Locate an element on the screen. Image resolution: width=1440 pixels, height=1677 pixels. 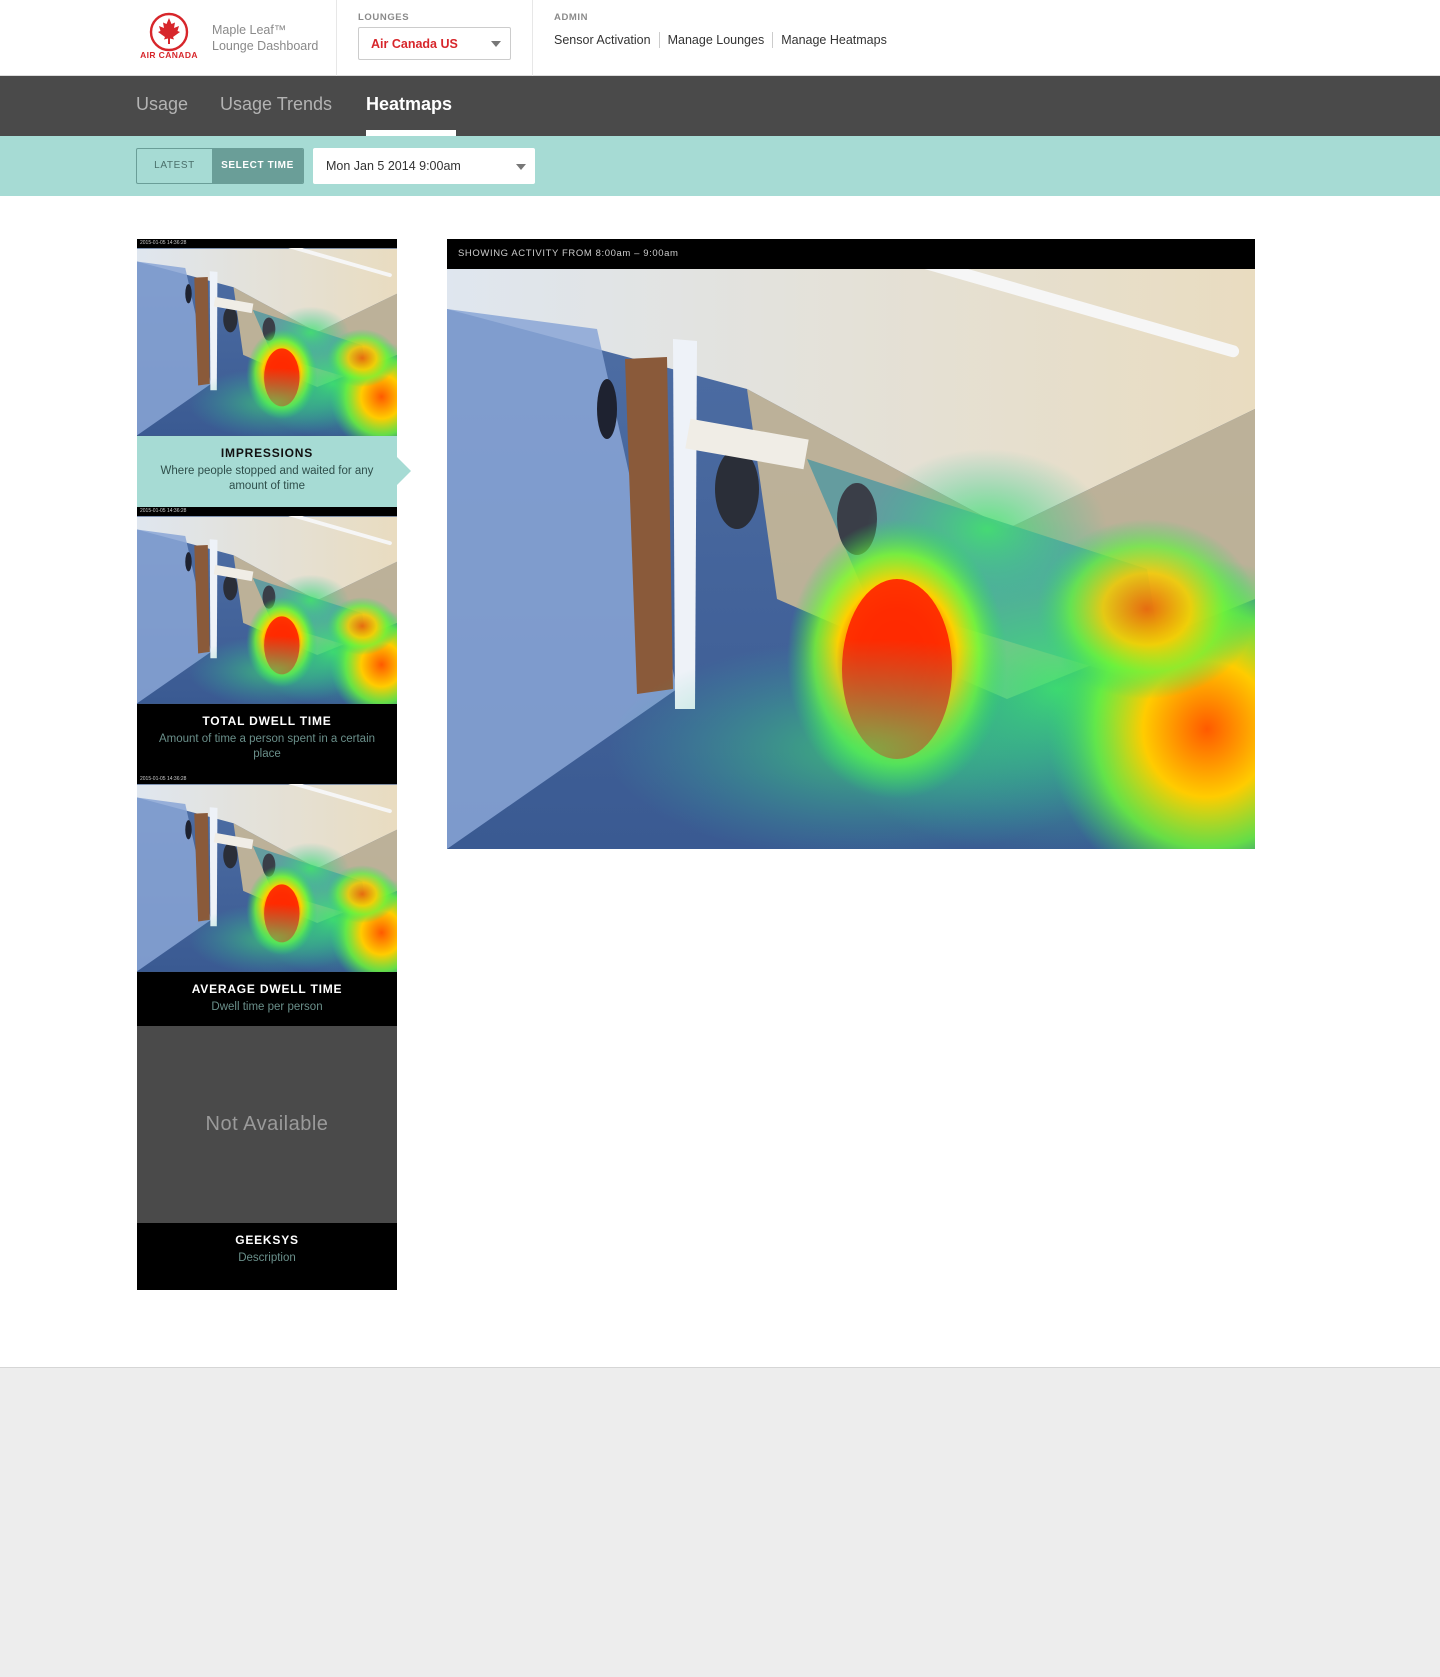
app-brand: Maple Leaf™ Lounge Dashboard is located at coordinates (265, 38).